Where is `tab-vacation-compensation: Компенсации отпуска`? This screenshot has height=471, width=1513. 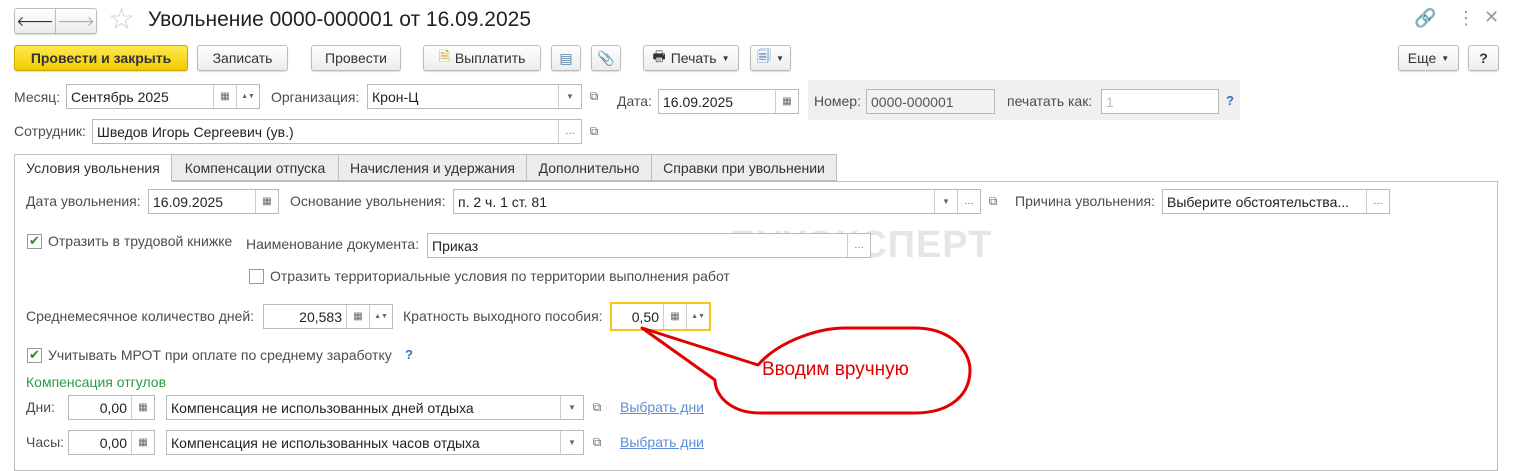 tab-vacation-compensation: Компенсации отпуска is located at coordinates (255, 167).